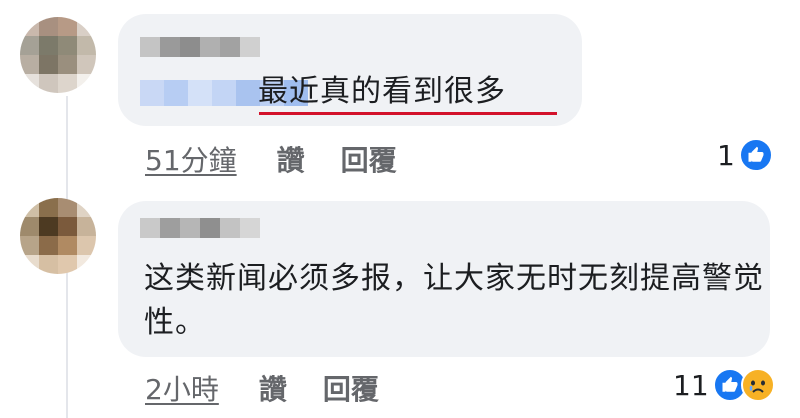  What do you see at coordinates (408, 113) in the screenshot?
I see `highlight-underline` at bounding box center [408, 113].